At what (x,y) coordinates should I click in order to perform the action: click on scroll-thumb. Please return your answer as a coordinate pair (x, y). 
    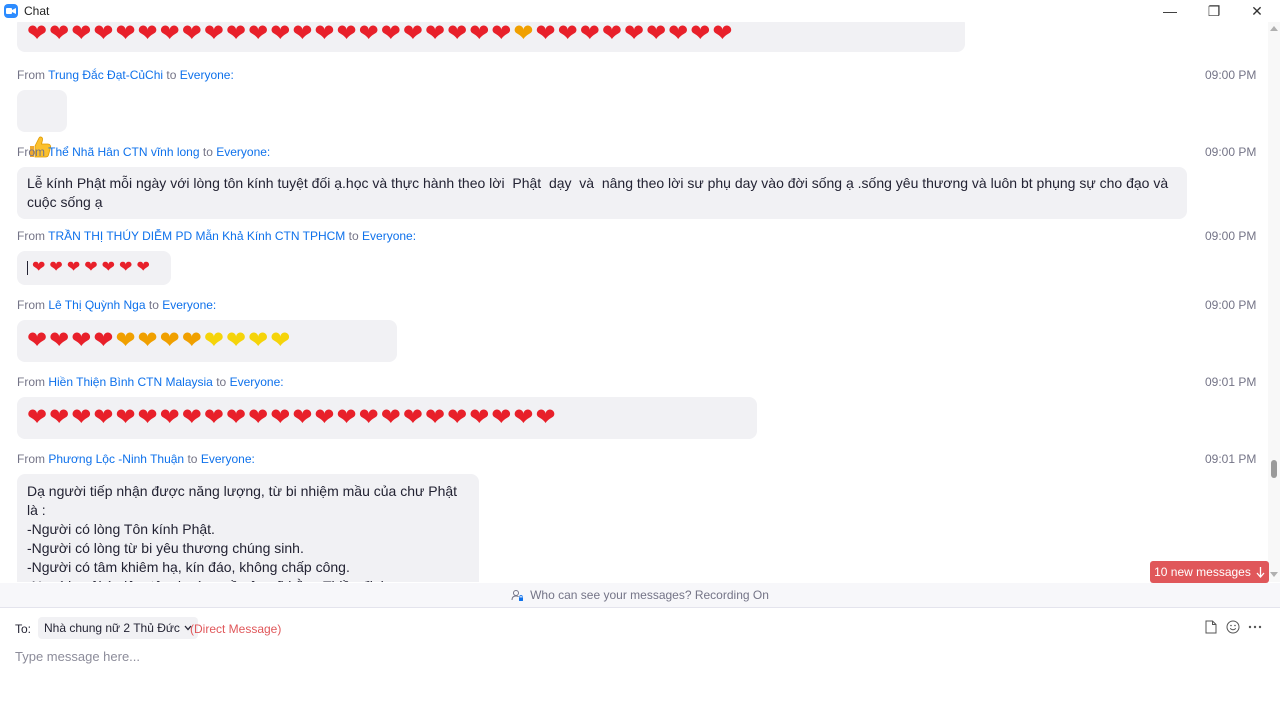
    Looking at the image, I should click on (1274, 469).